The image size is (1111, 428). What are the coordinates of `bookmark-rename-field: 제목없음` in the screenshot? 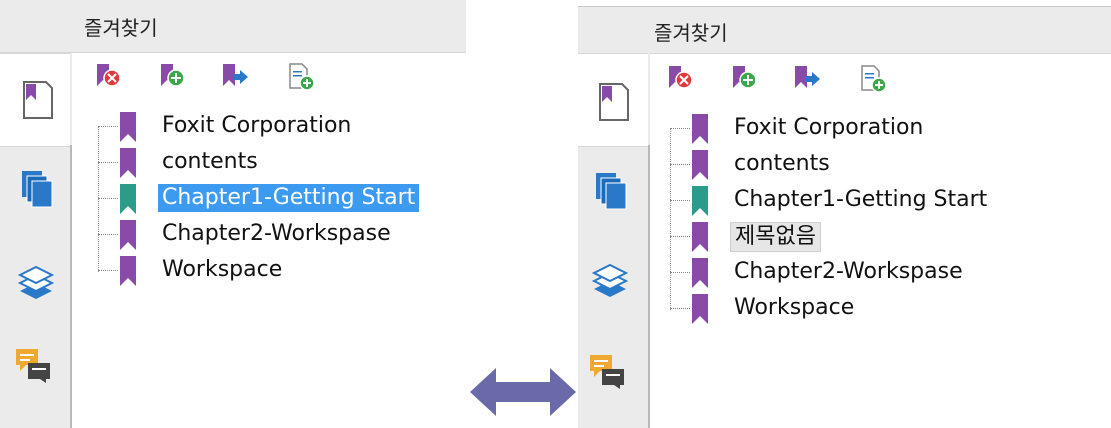 It's located at (775, 237).